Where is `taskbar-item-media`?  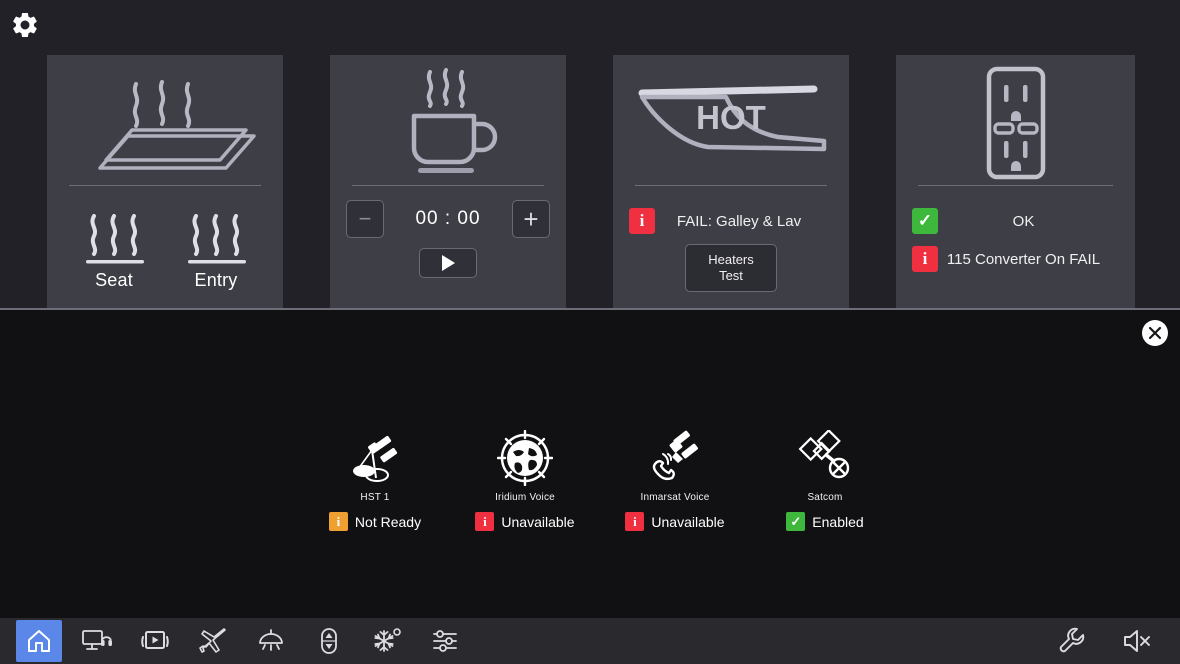
taskbar-item-media is located at coordinates (155, 641).